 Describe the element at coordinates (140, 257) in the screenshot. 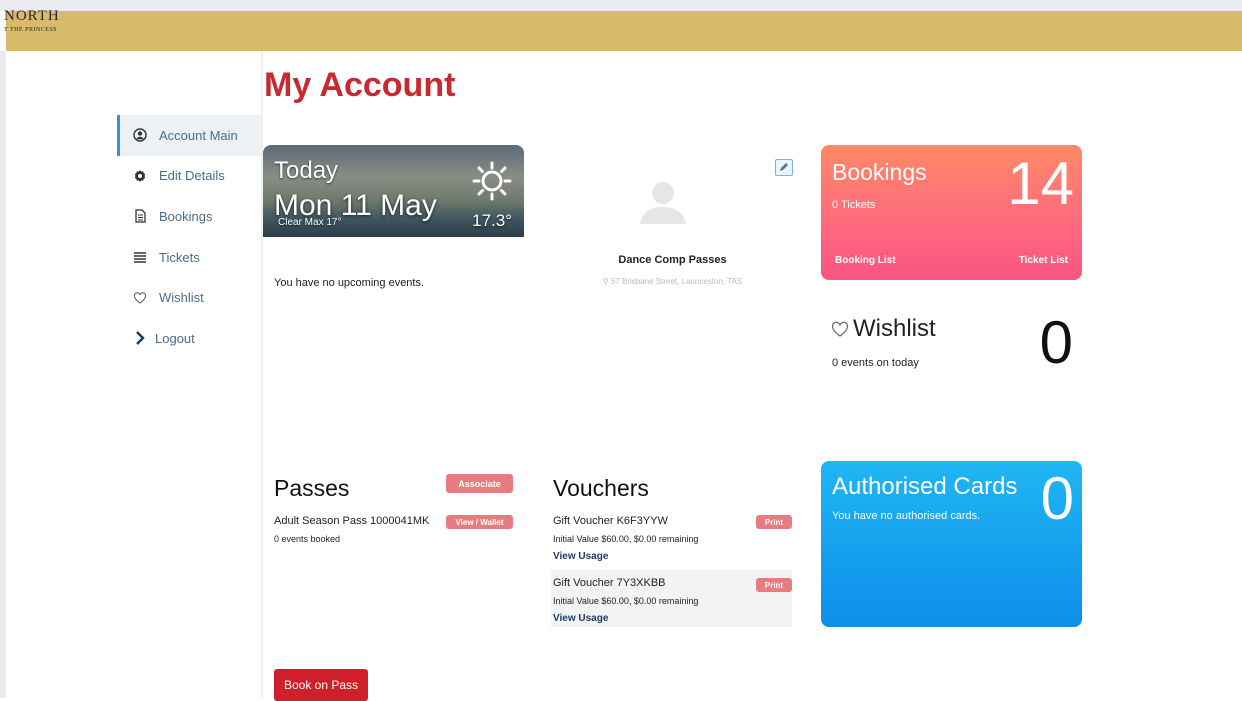

I see `list-icon` at that location.